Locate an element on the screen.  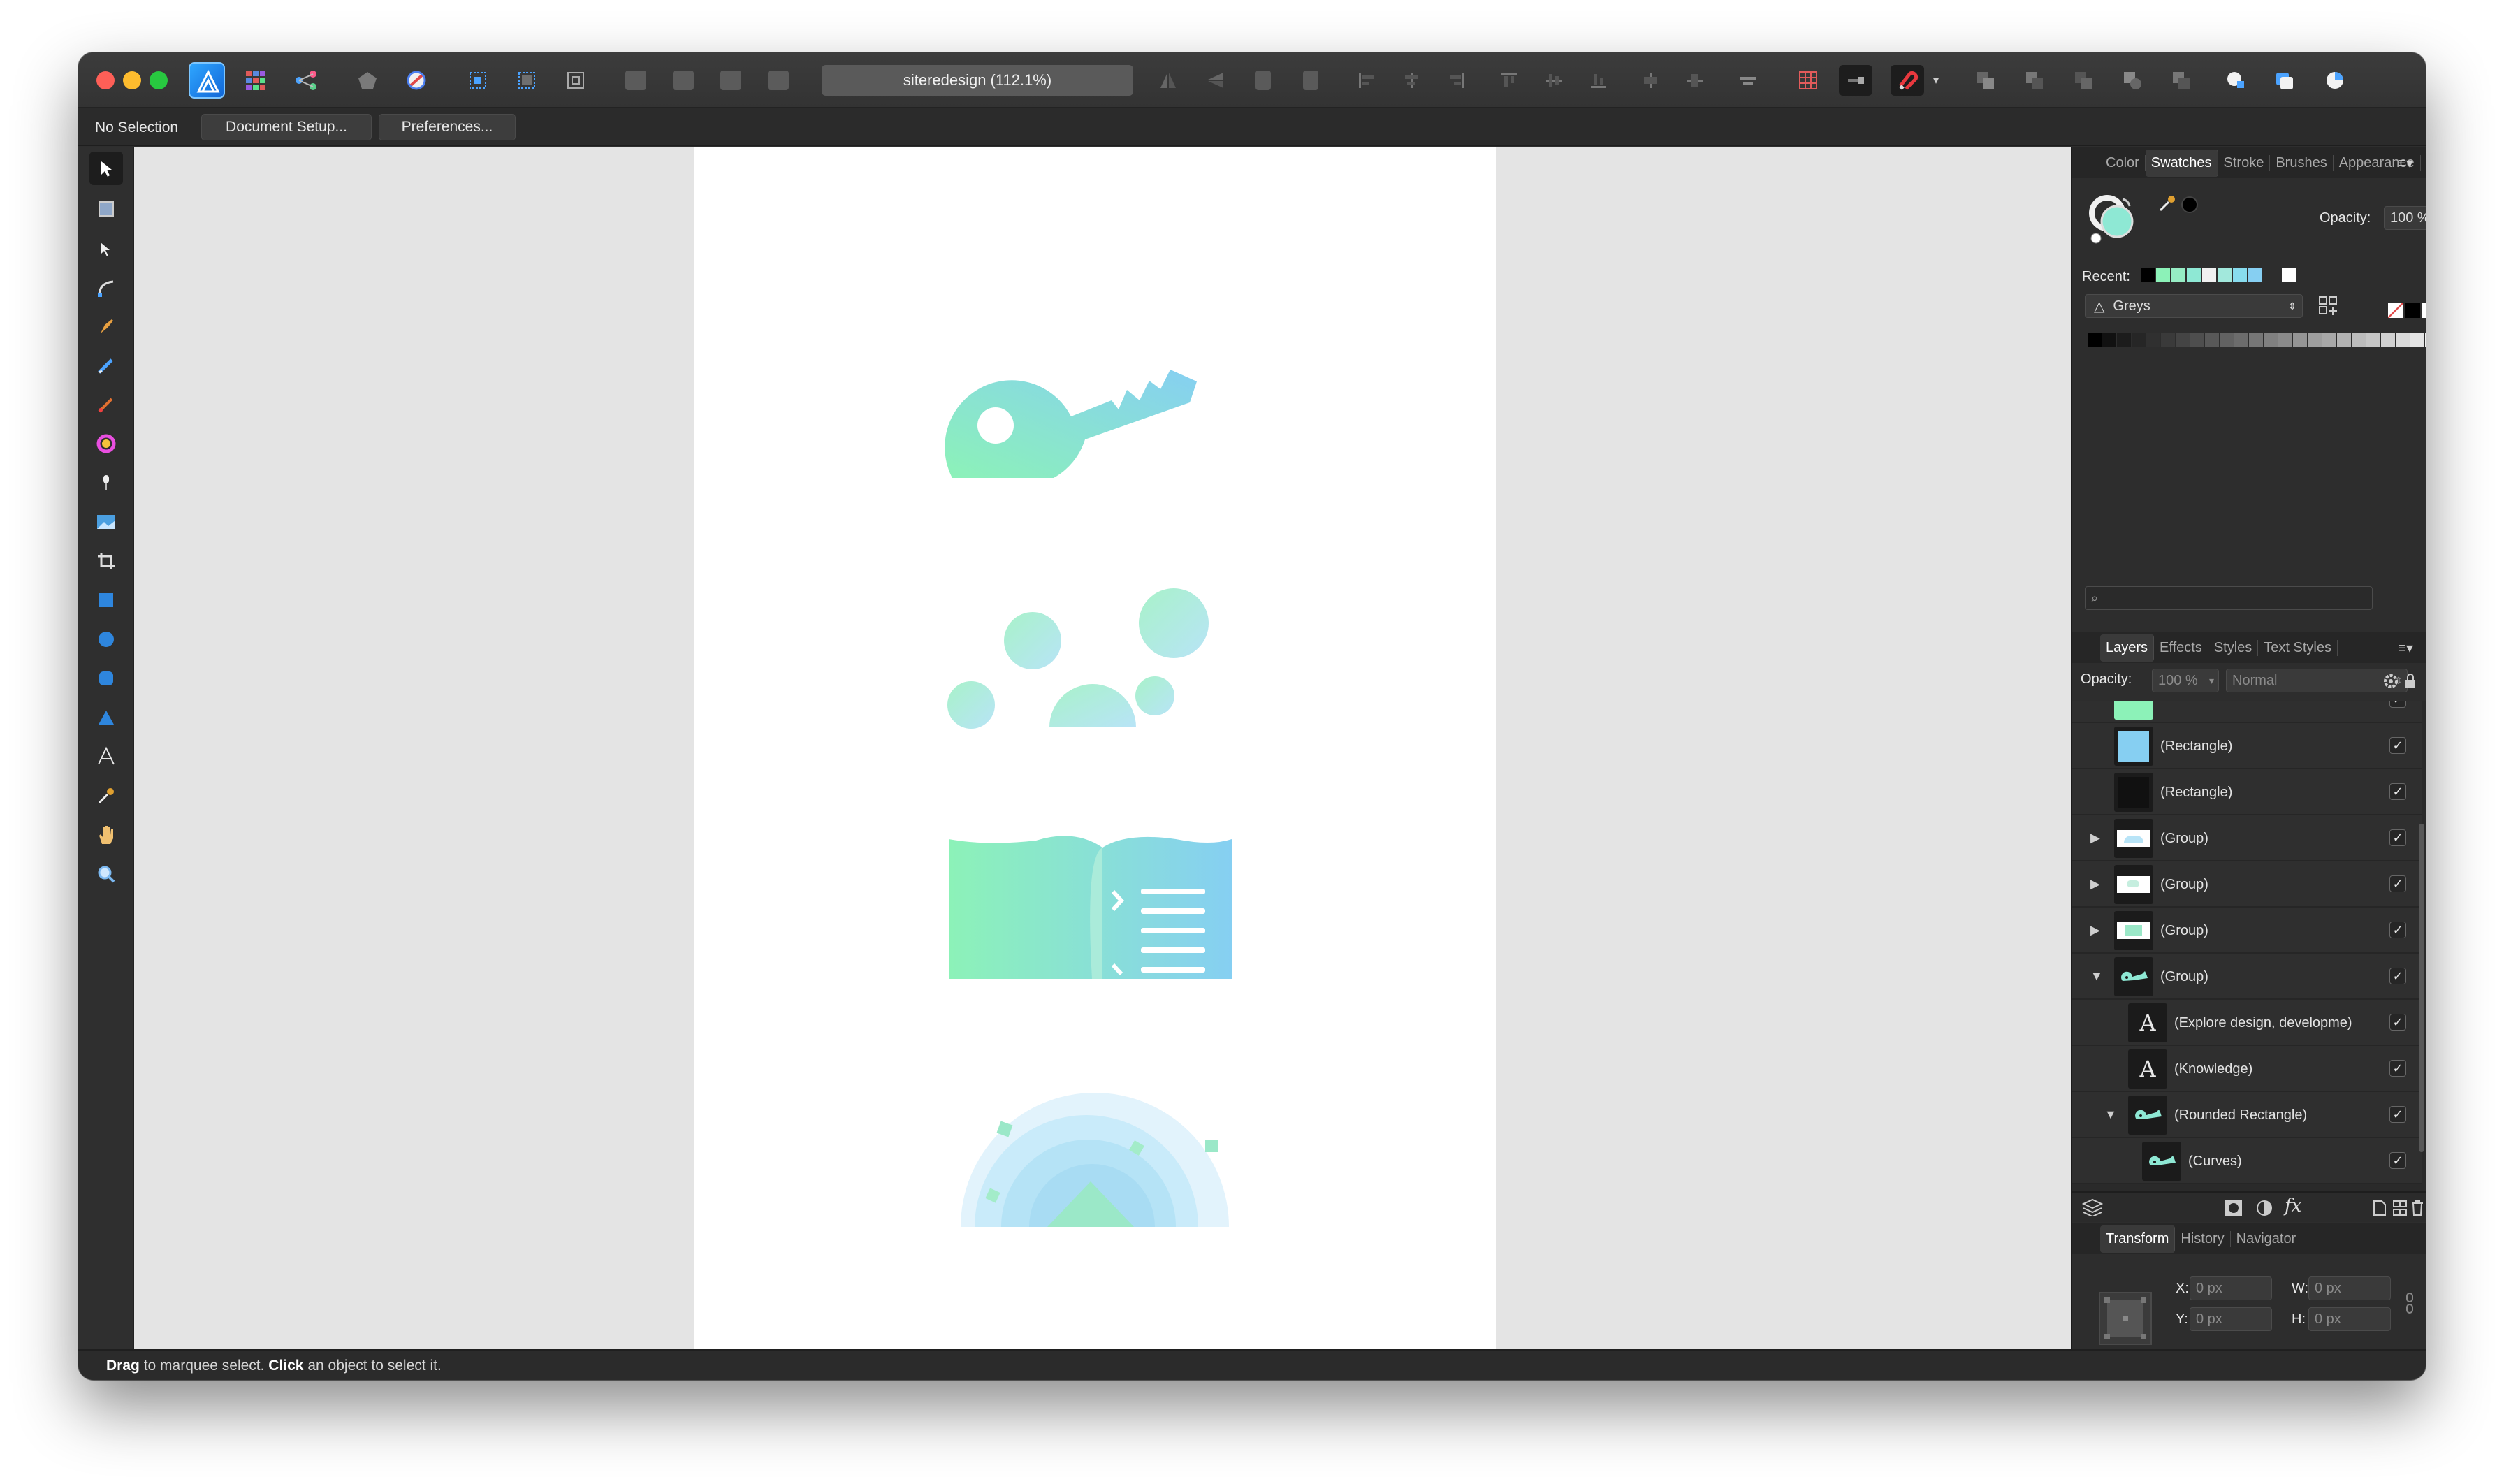
add-swatch-icon is located at coordinates (2328, 308).